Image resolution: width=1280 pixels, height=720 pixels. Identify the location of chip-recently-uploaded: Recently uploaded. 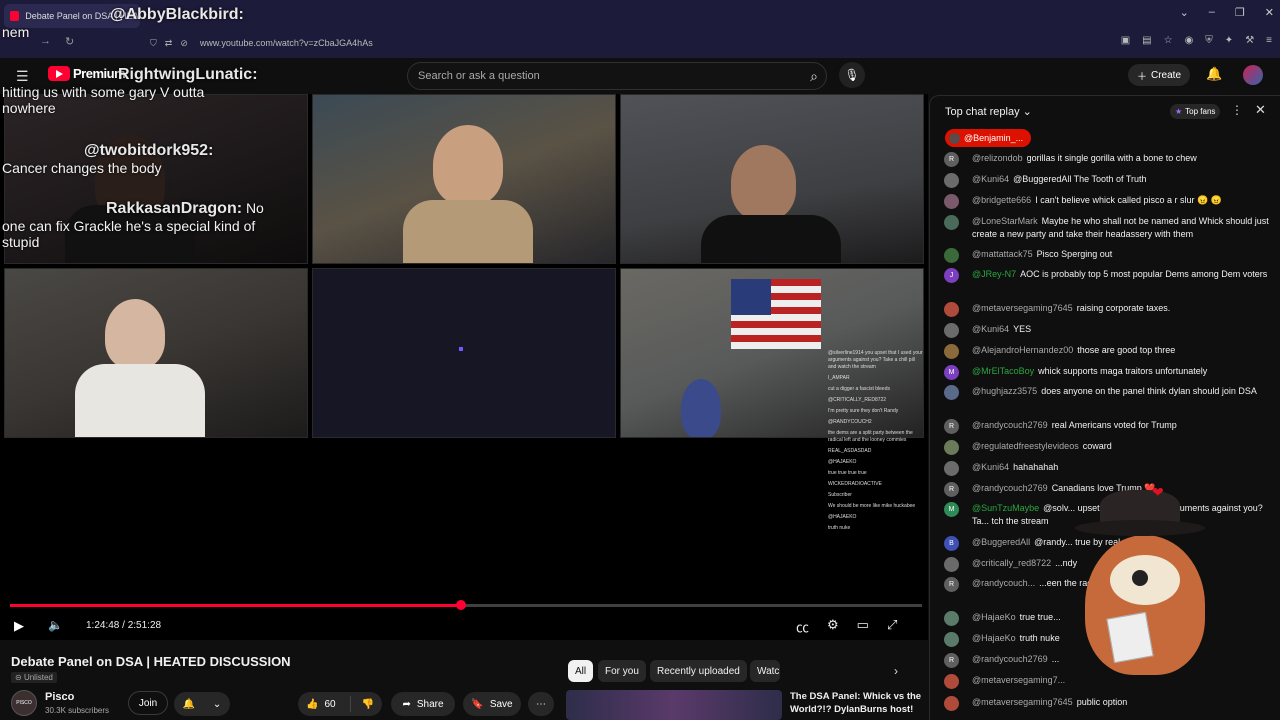
(698, 671).